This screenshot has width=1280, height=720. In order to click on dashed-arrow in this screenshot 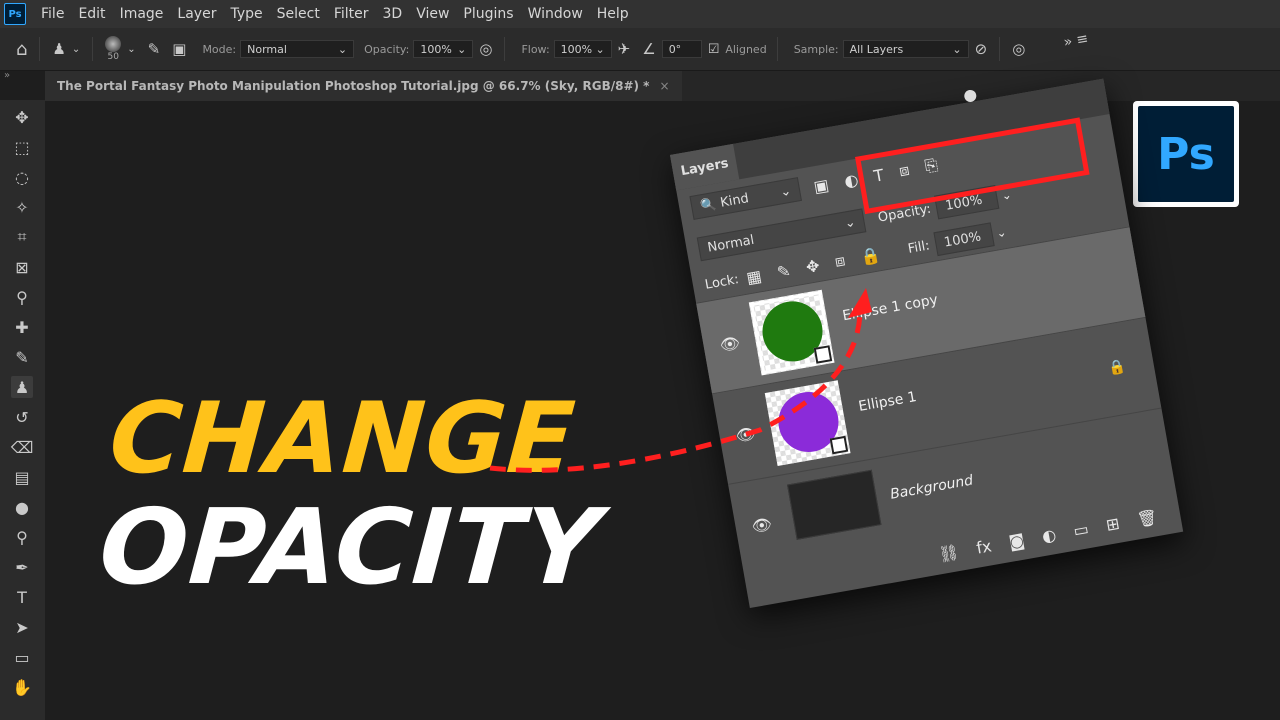, I will do `click(680, 380)`.